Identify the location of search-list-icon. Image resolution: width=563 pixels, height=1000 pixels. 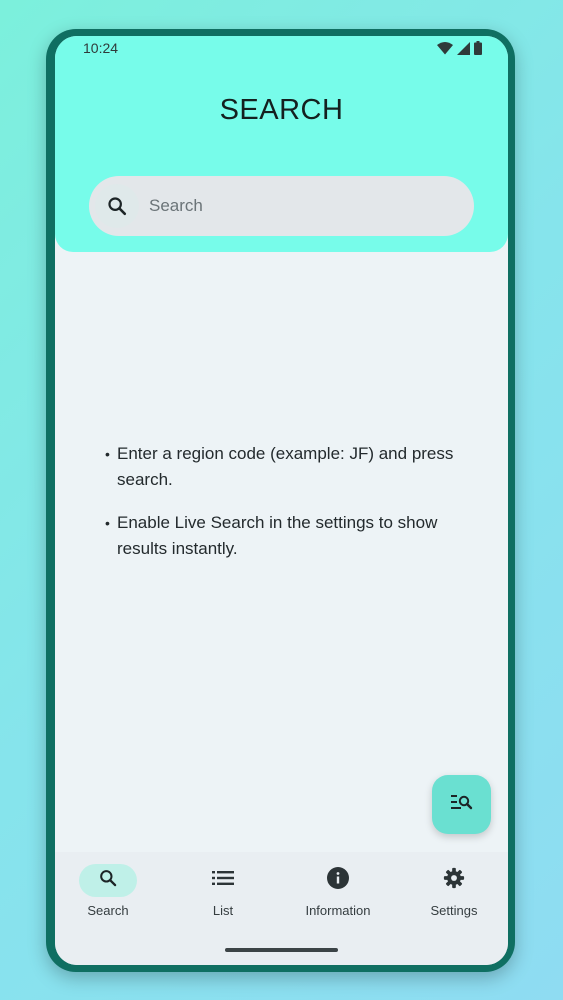
(462, 804).